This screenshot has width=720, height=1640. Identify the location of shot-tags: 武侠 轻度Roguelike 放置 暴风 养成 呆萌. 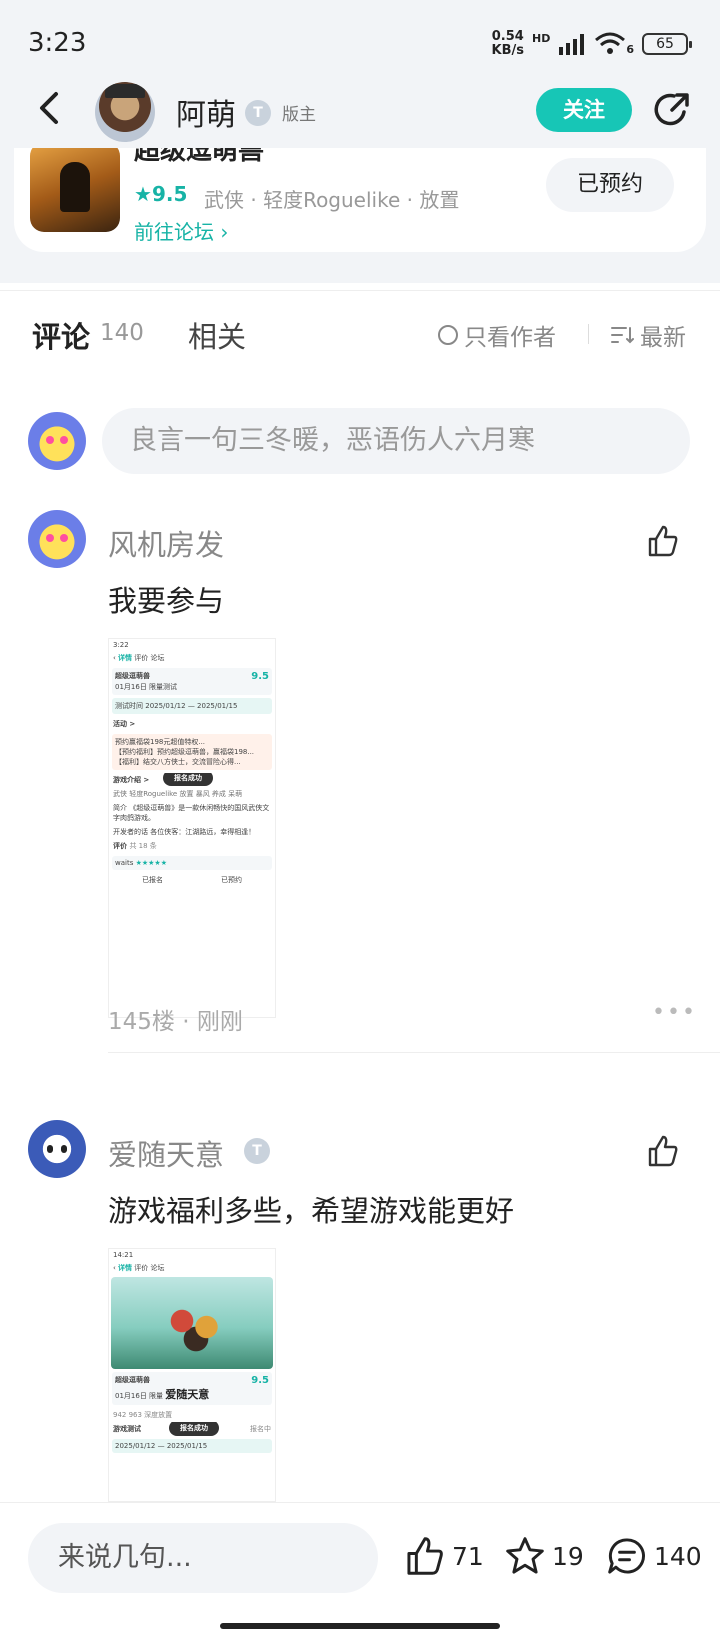
(178, 794).